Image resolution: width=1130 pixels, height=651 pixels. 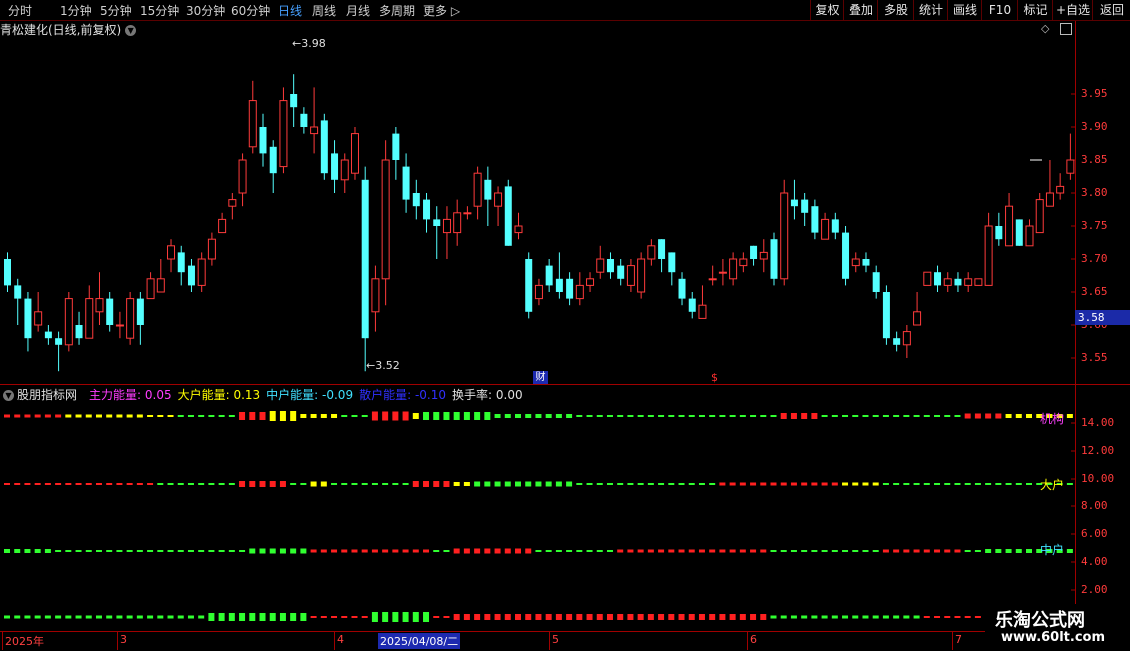 What do you see at coordinates (540, 377) in the screenshot?
I see `finance-marker: 财` at bounding box center [540, 377].